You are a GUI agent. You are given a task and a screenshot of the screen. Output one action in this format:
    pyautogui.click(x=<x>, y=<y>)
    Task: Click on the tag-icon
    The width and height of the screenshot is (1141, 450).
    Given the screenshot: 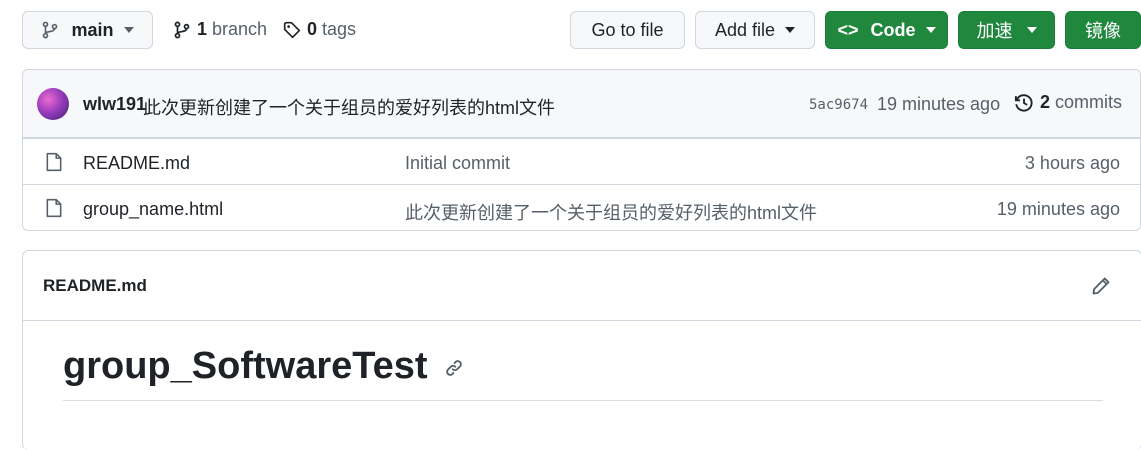 What is the action you would take?
    pyautogui.click(x=292, y=29)
    